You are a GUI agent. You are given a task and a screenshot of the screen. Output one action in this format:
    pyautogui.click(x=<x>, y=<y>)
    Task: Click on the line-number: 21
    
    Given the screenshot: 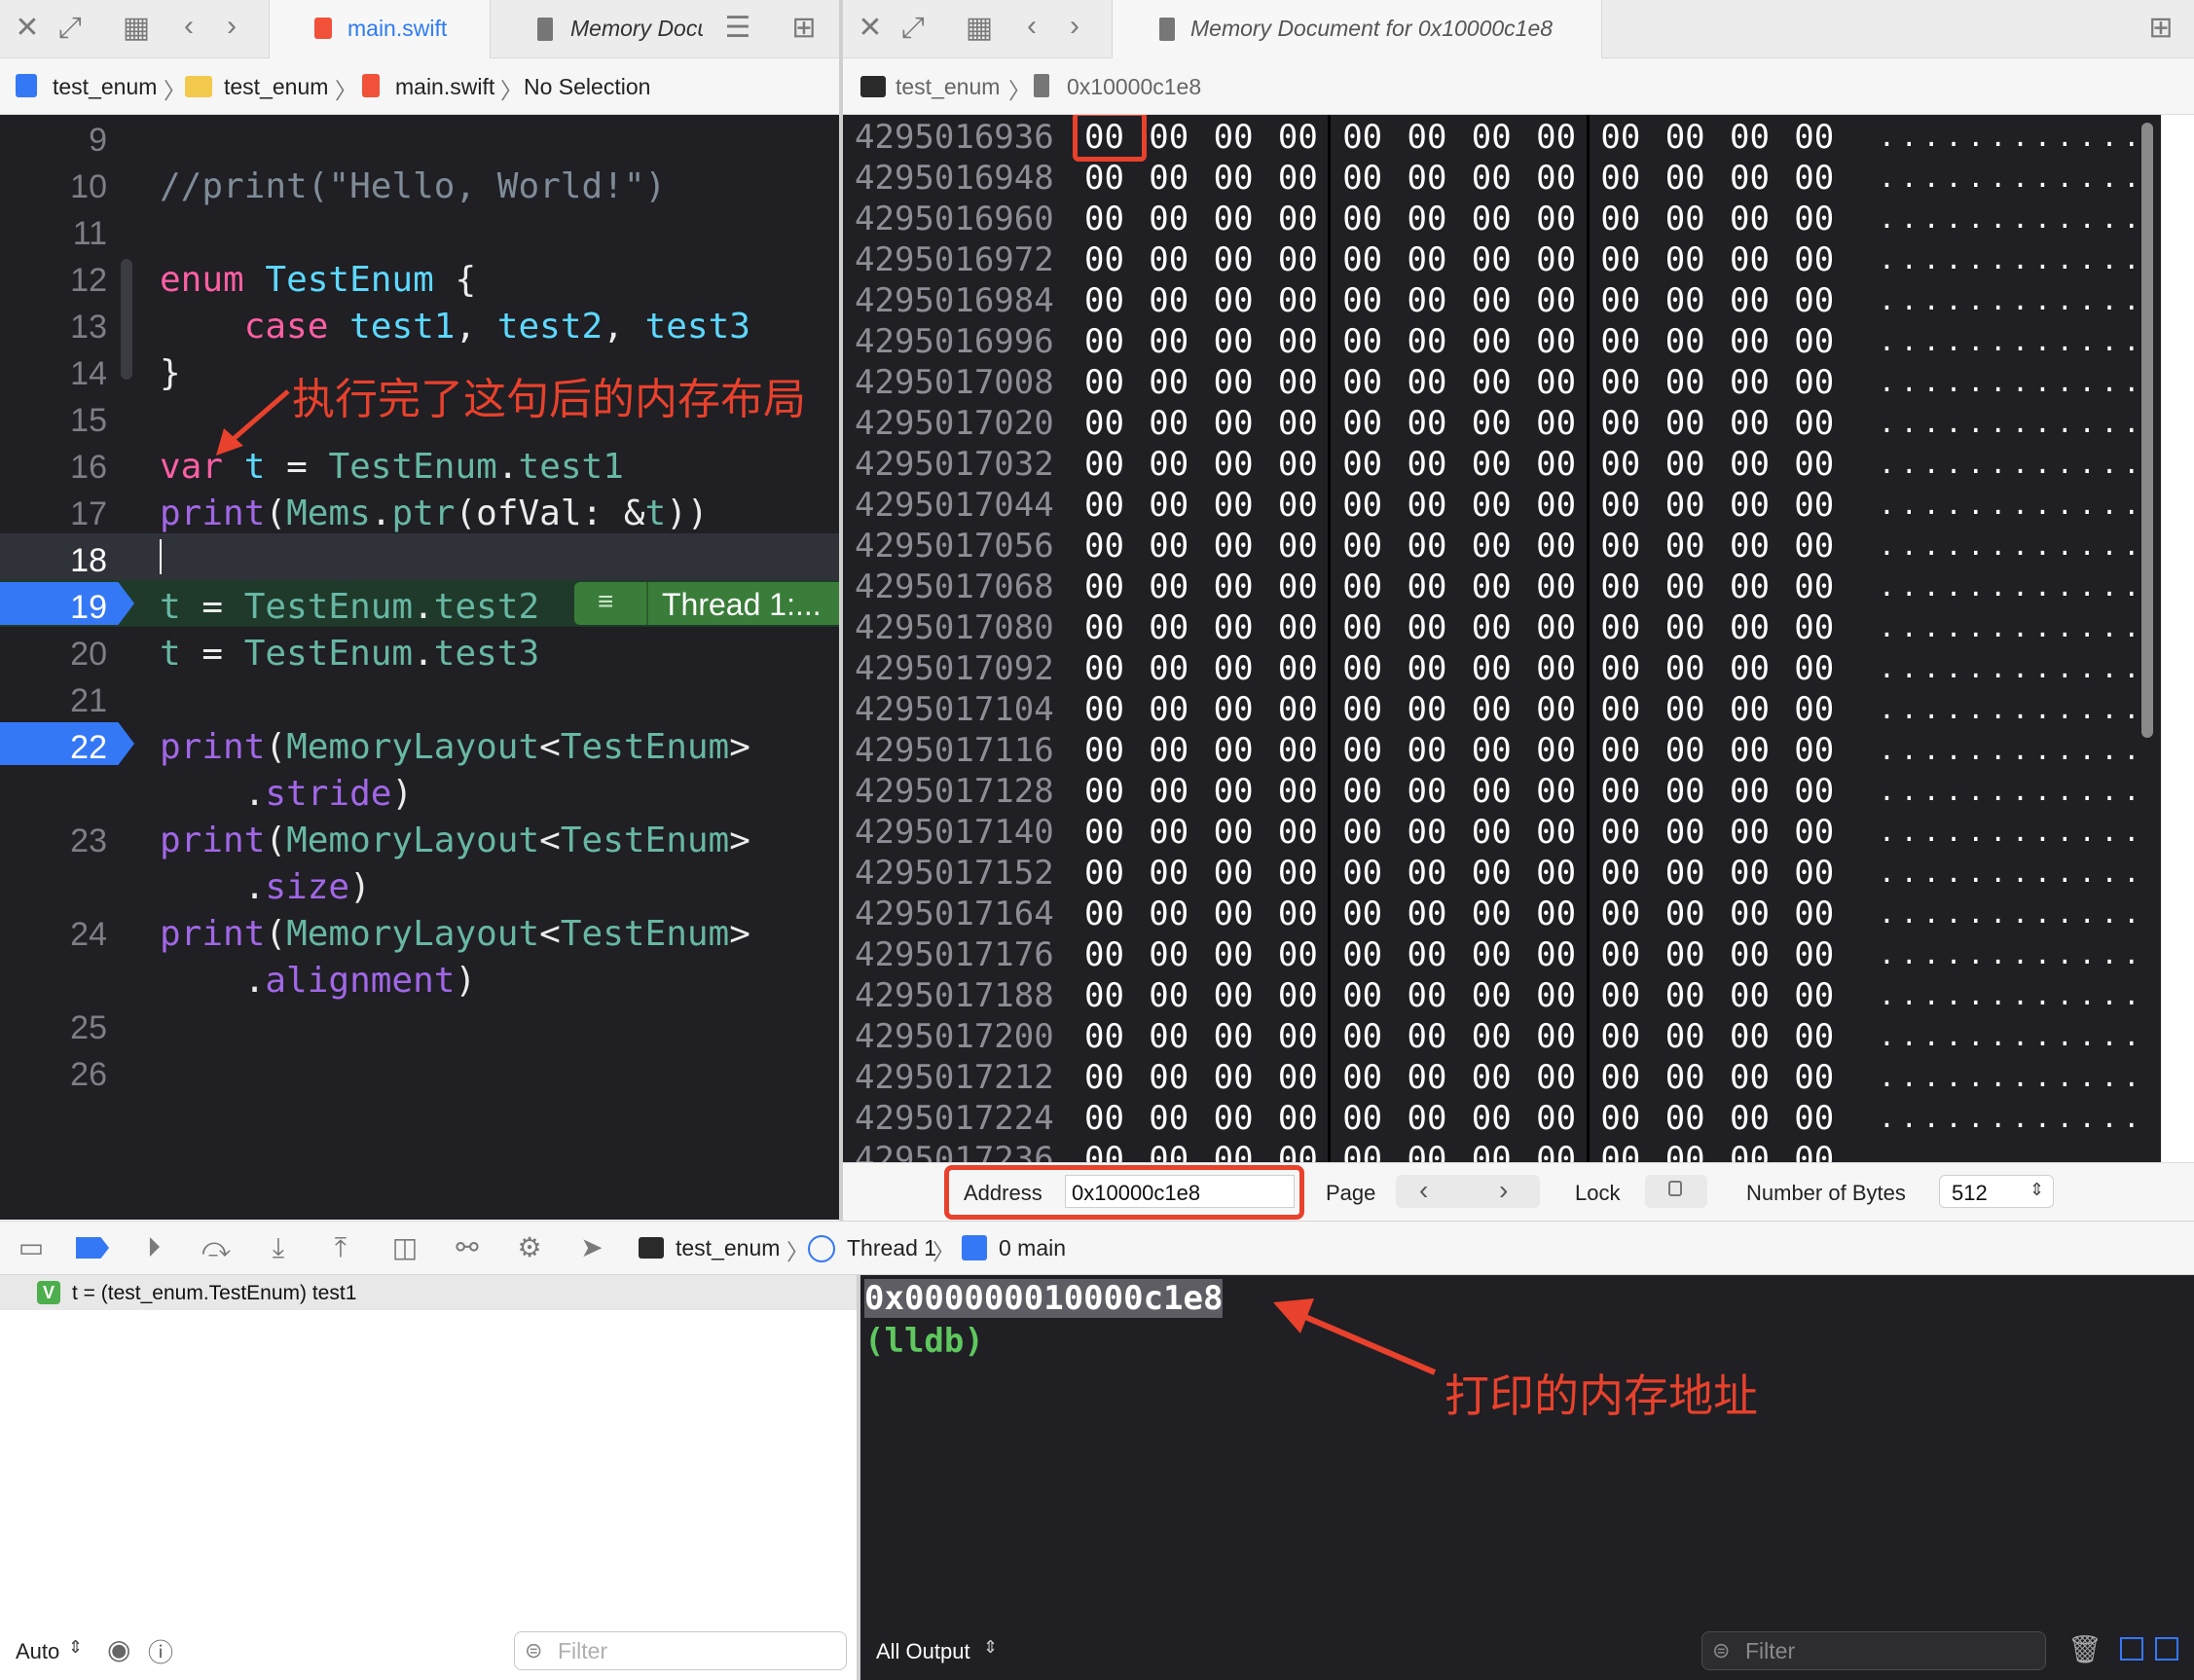 What is the action you would take?
    pyautogui.click(x=53, y=700)
    